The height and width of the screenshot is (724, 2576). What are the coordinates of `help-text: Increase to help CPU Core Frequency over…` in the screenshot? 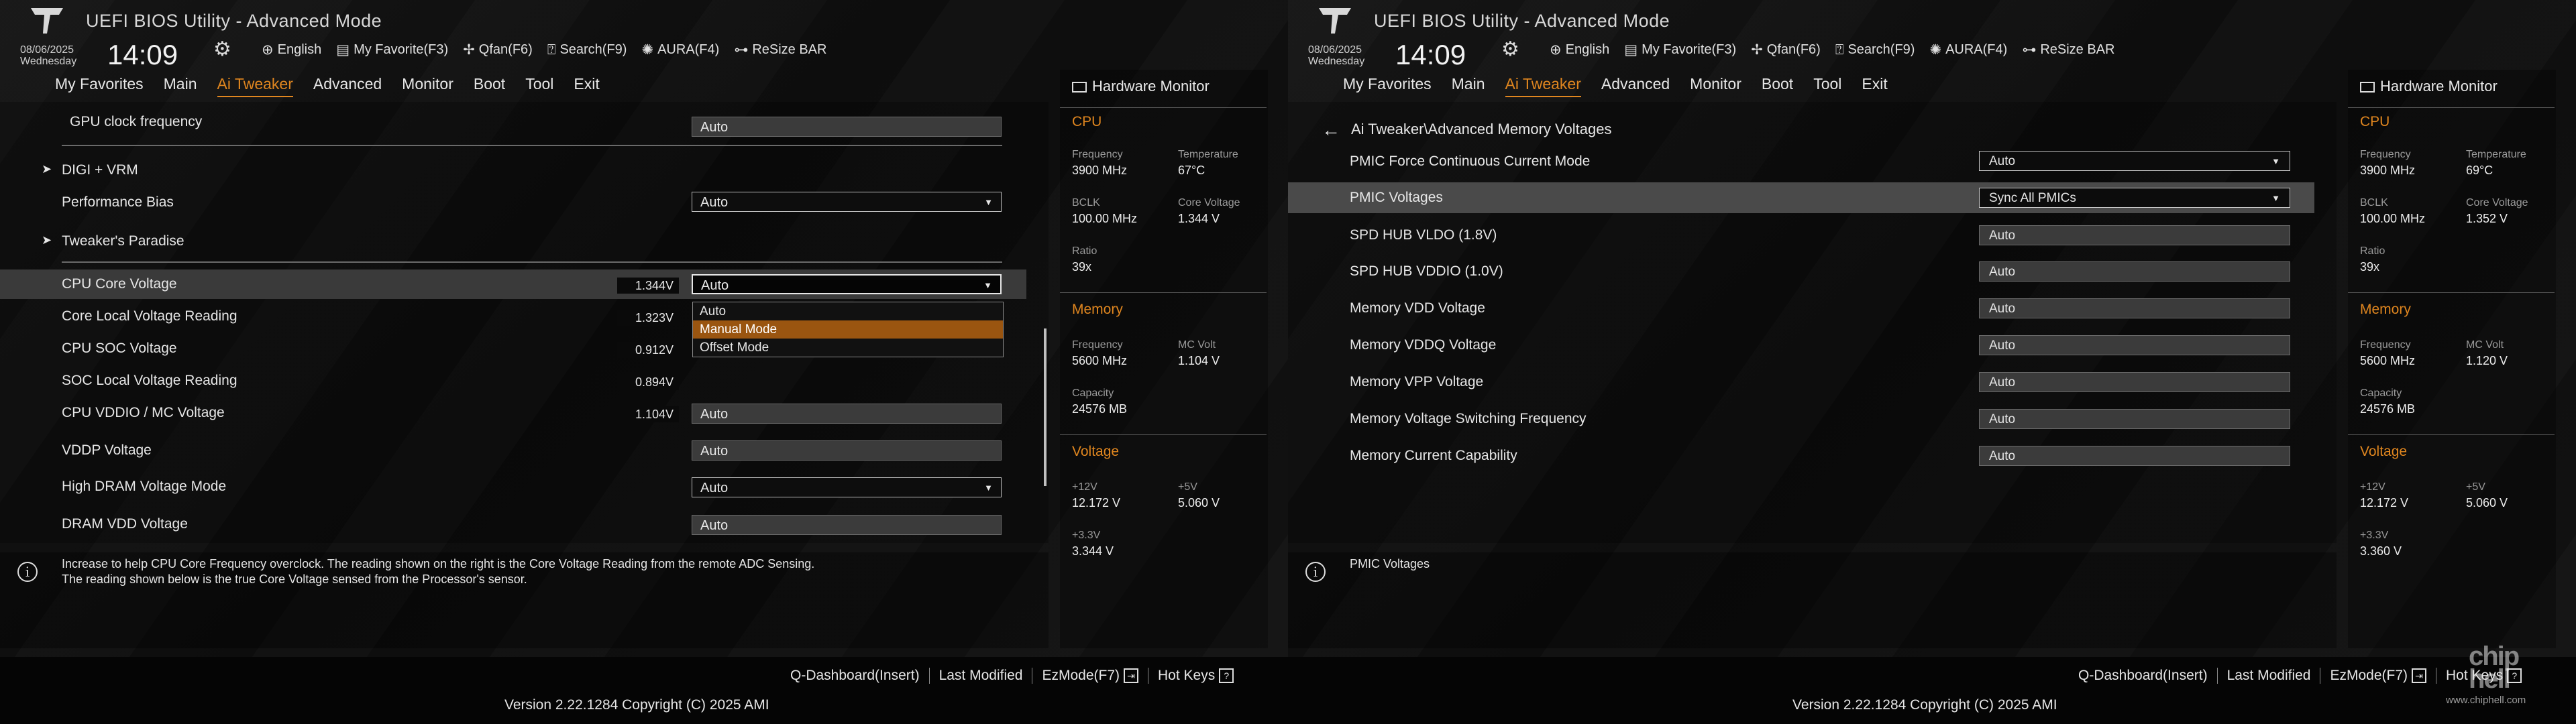 It's located at (438, 571).